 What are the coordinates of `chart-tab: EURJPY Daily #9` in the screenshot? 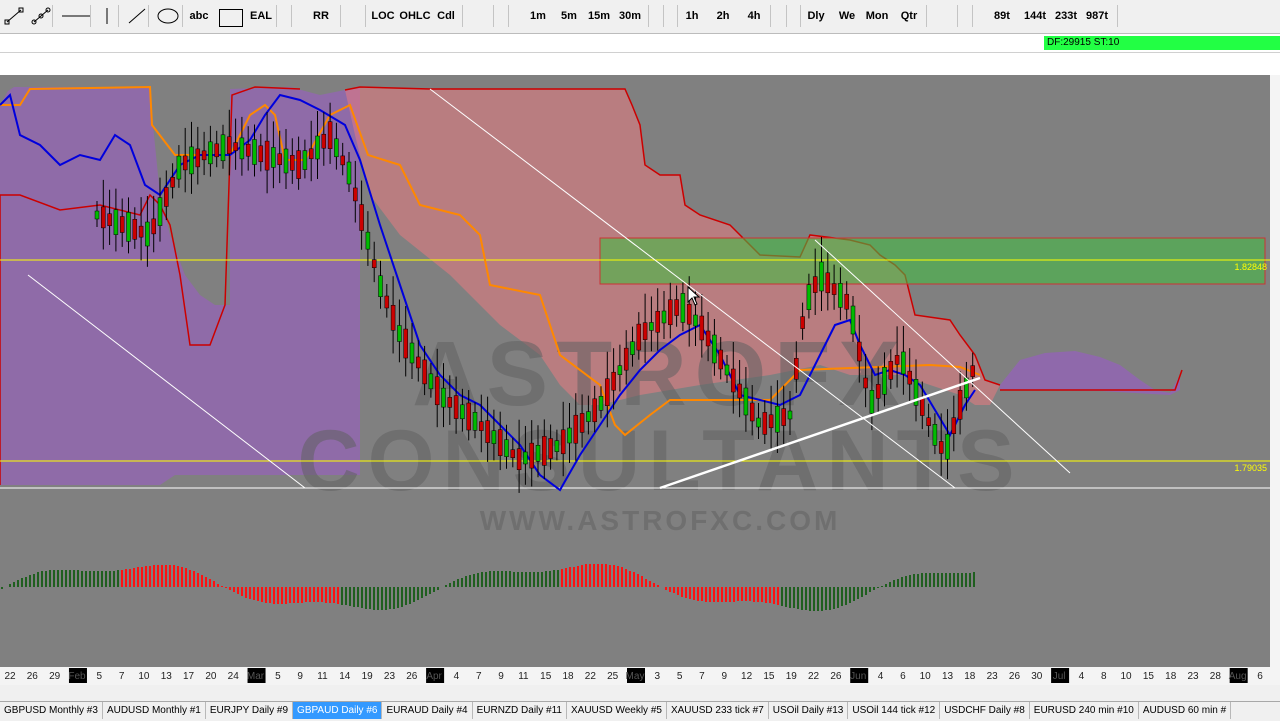 It's located at (250, 710).